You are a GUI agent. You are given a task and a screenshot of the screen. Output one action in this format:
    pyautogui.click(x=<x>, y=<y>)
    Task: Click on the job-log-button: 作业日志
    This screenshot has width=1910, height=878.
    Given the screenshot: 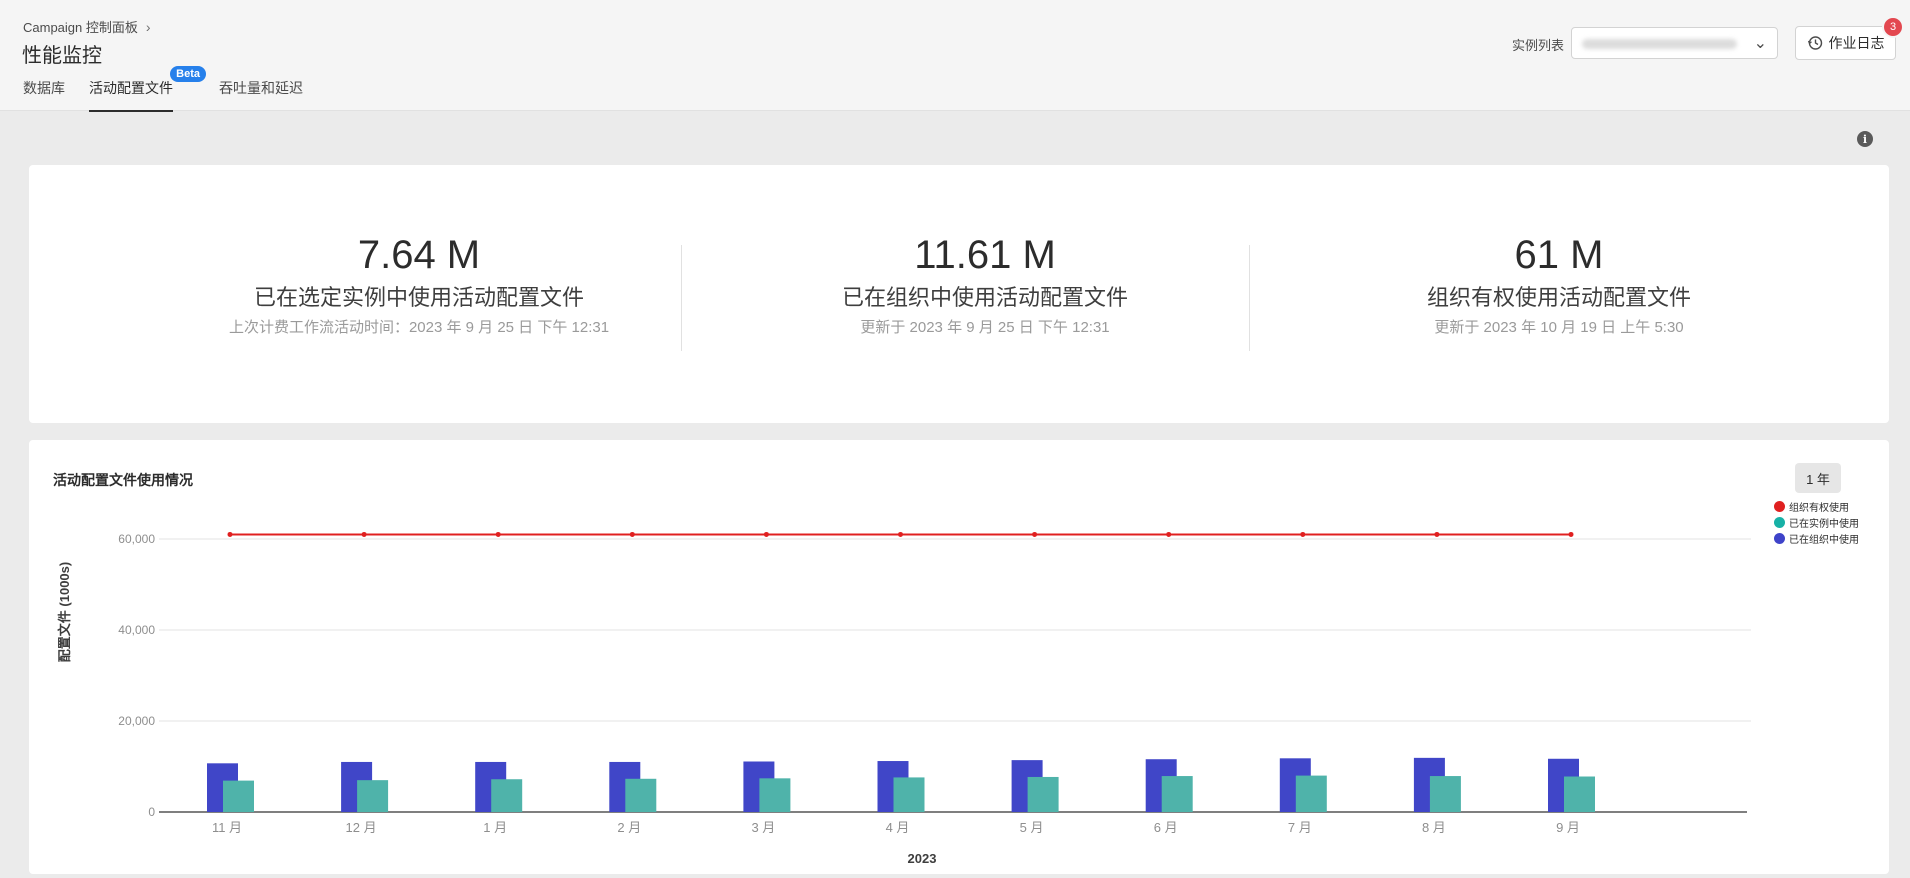 What is the action you would take?
    pyautogui.click(x=1845, y=43)
    